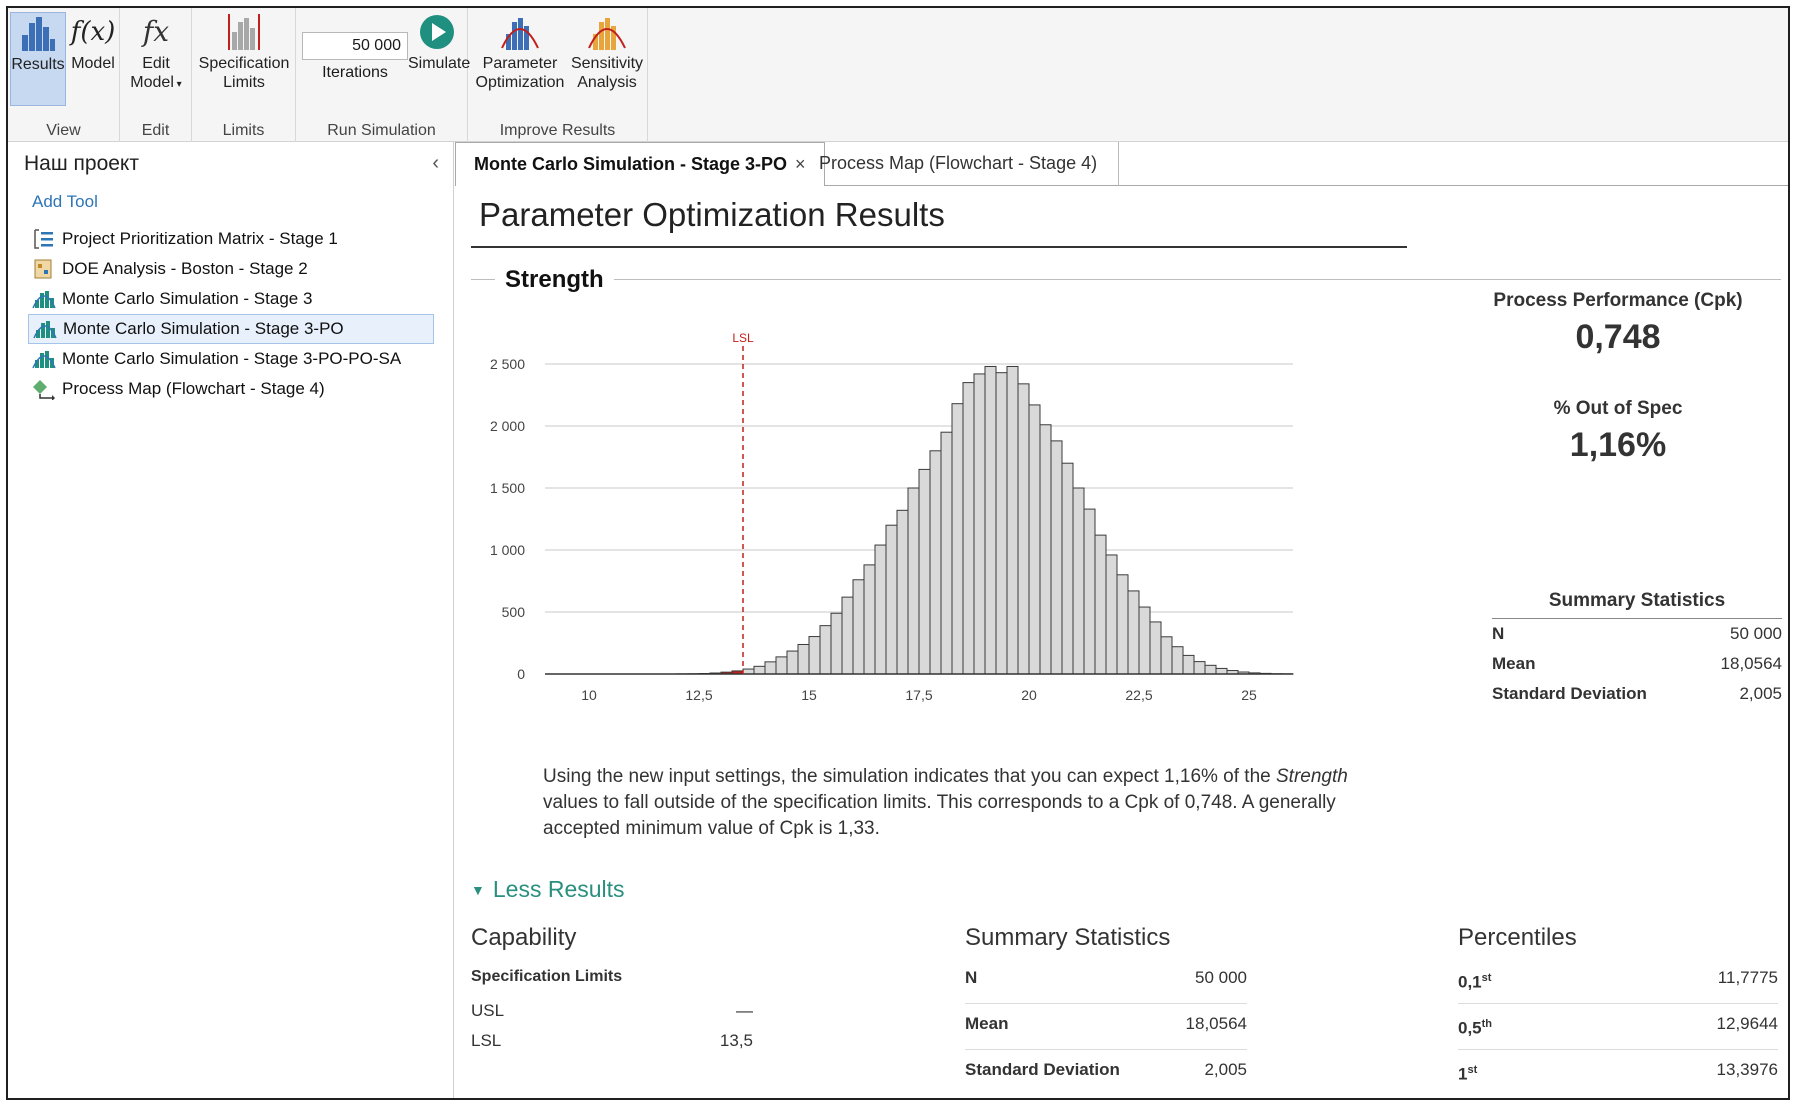 The height and width of the screenshot is (1106, 1796). Describe the element at coordinates (244, 59) in the screenshot. I see `specification-limits-button: Specification Limits` at that location.